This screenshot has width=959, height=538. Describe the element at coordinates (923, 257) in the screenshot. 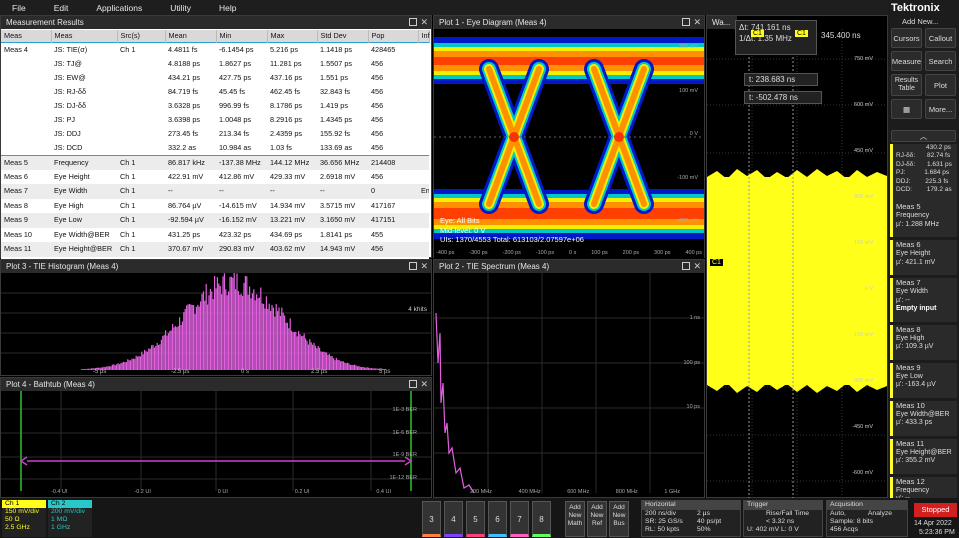

I see `meas-badge: Meas 6 Eye Height µ': 421.1 mV` at that location.